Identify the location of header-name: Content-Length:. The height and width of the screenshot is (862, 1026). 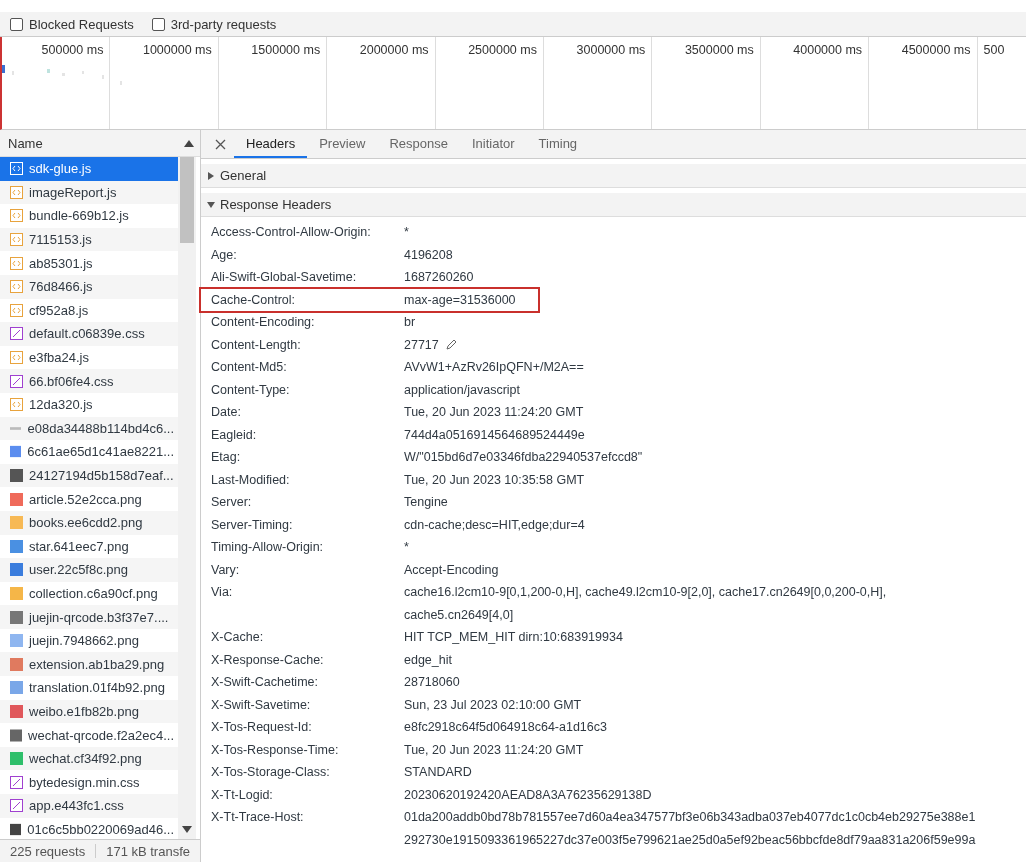
(256, 345).